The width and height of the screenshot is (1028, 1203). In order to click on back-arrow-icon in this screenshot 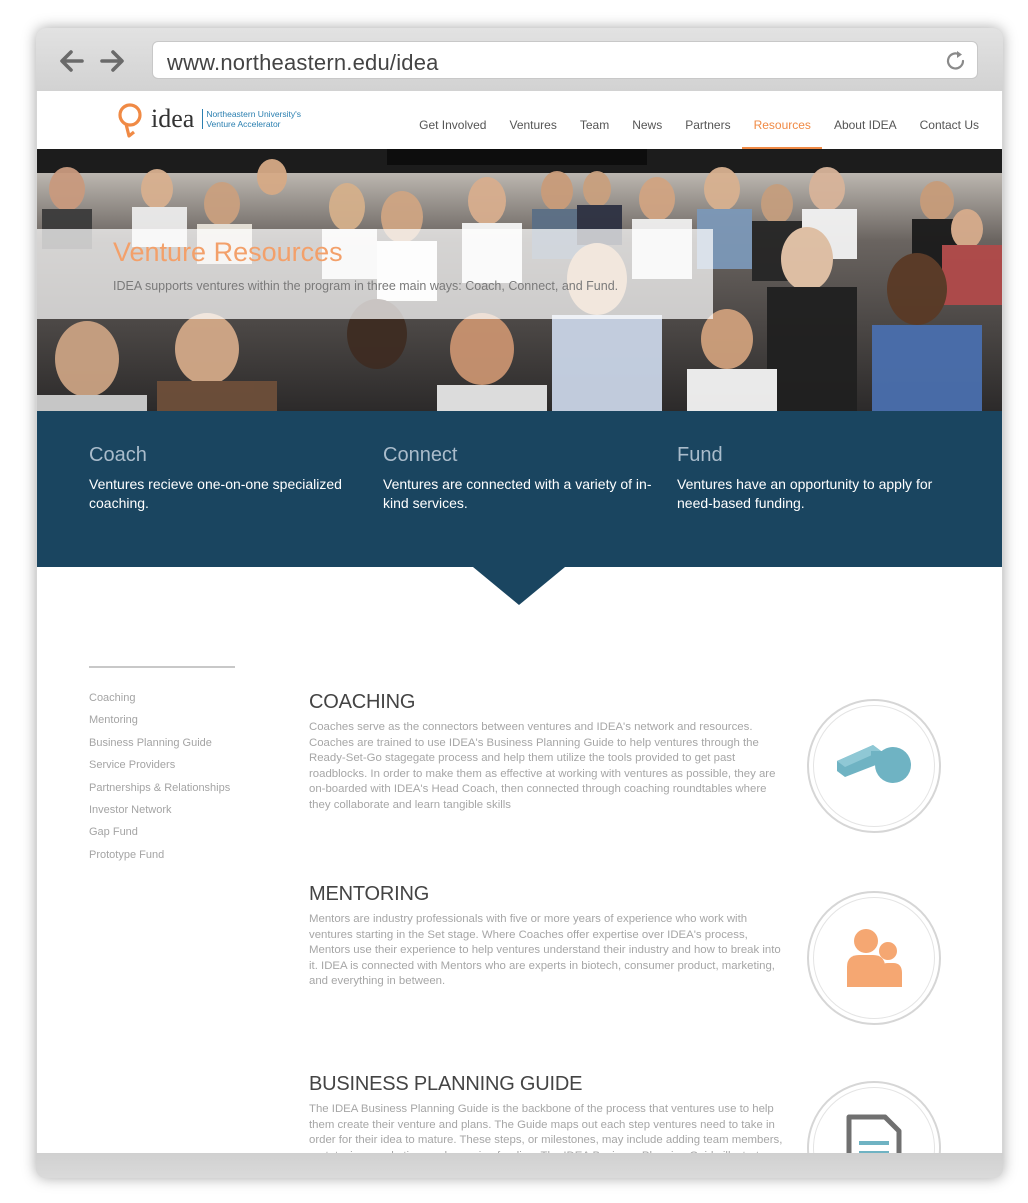, I will do `click(71, 61)`.